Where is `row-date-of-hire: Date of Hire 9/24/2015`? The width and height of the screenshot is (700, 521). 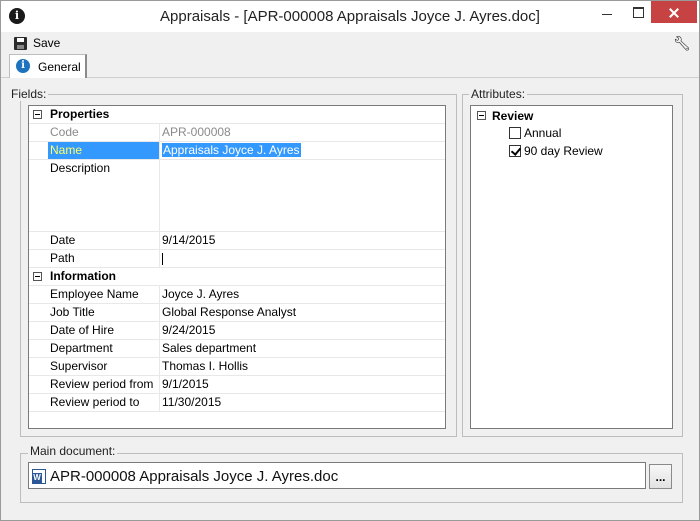 row-date-of-hire: Date of Hire 9/24/2015 is located at coordinates (237, 331).